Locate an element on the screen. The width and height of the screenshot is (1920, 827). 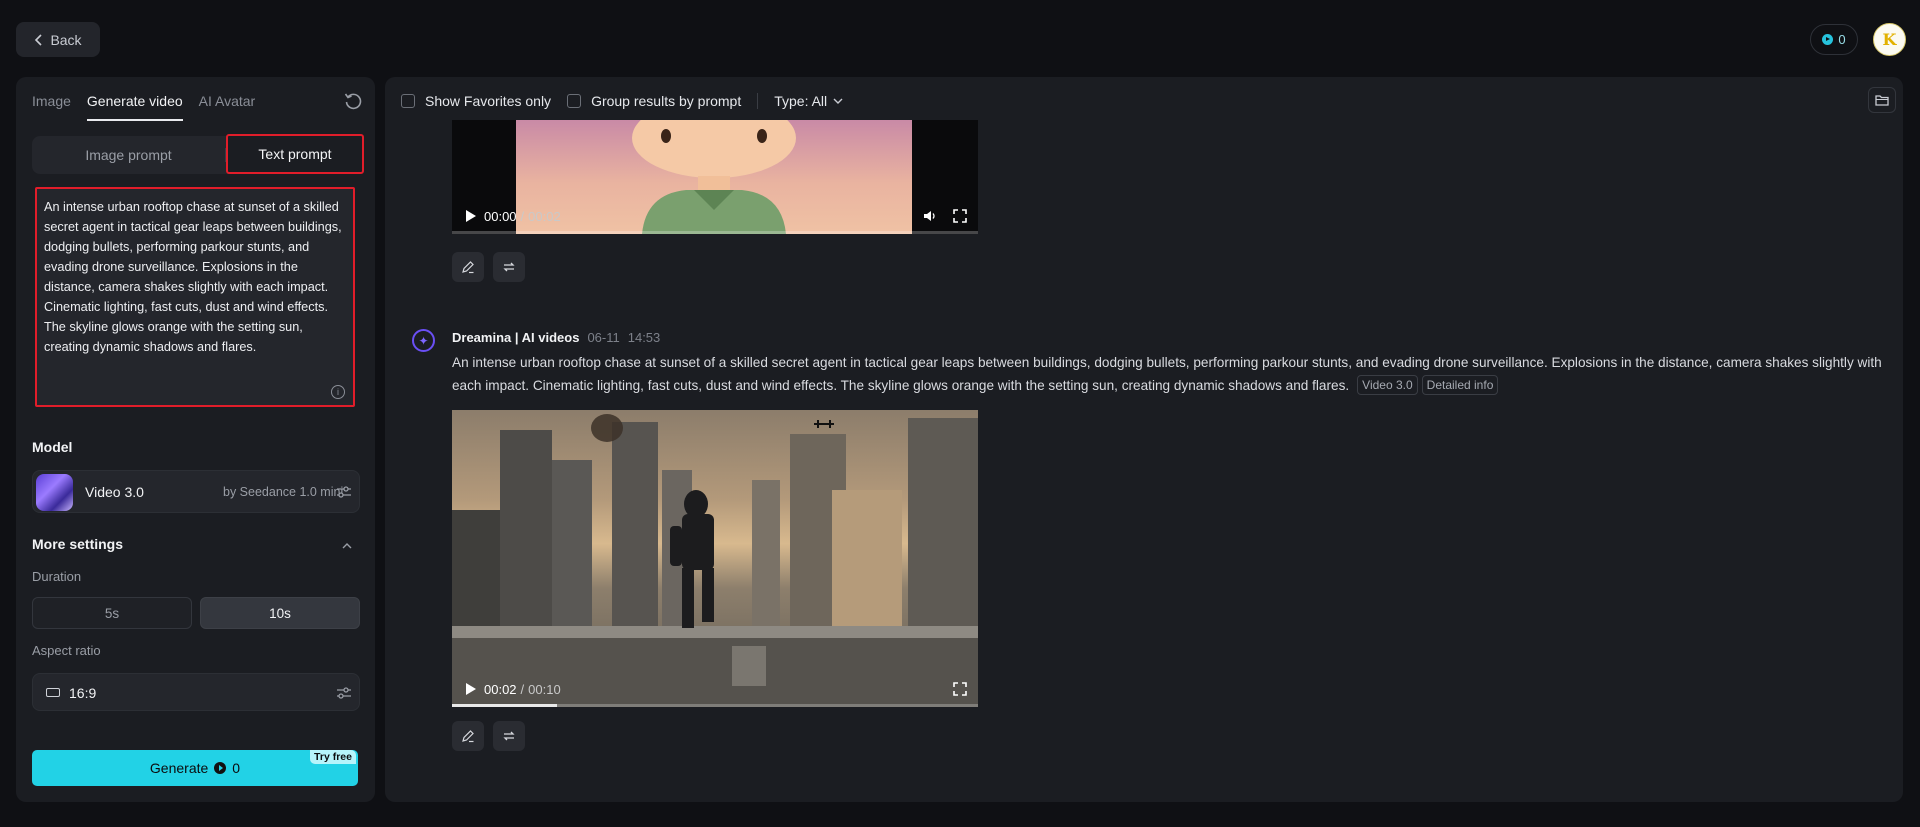
aspect-ratio-label: Aspect ratio is located at coordinates (66, 650).